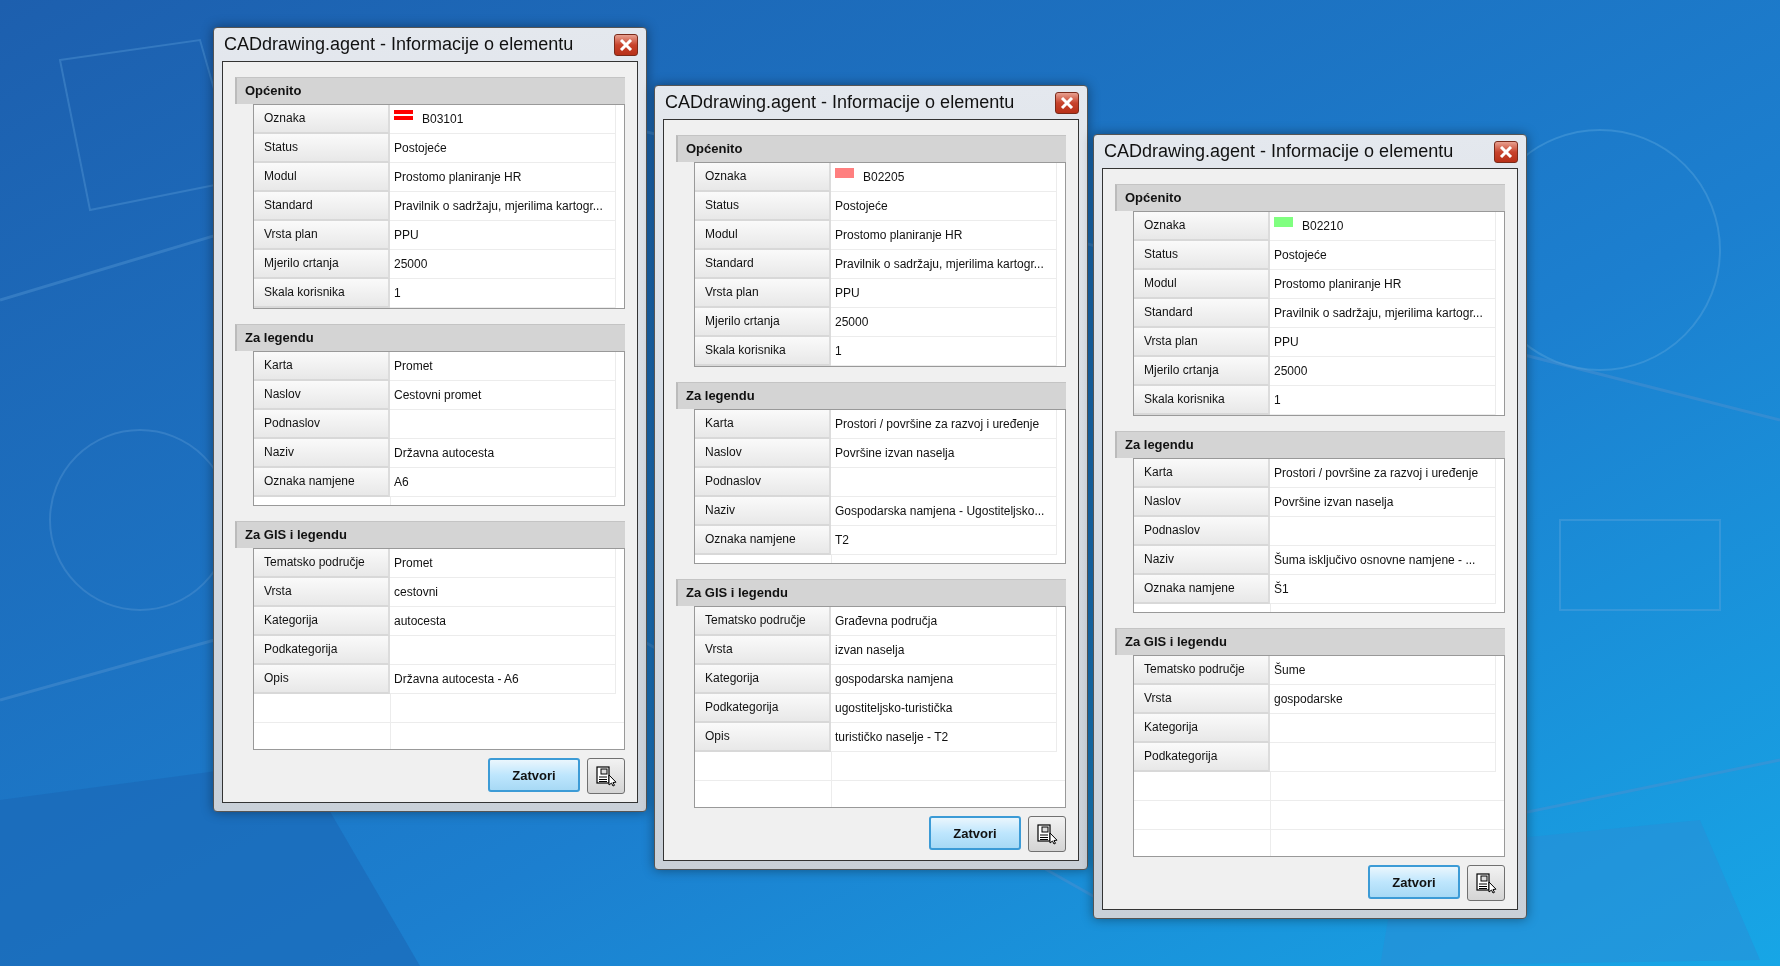  Describe the element at coordinates (1202, 502) in the screenshot. I see `property-label: Naslov` at that location.